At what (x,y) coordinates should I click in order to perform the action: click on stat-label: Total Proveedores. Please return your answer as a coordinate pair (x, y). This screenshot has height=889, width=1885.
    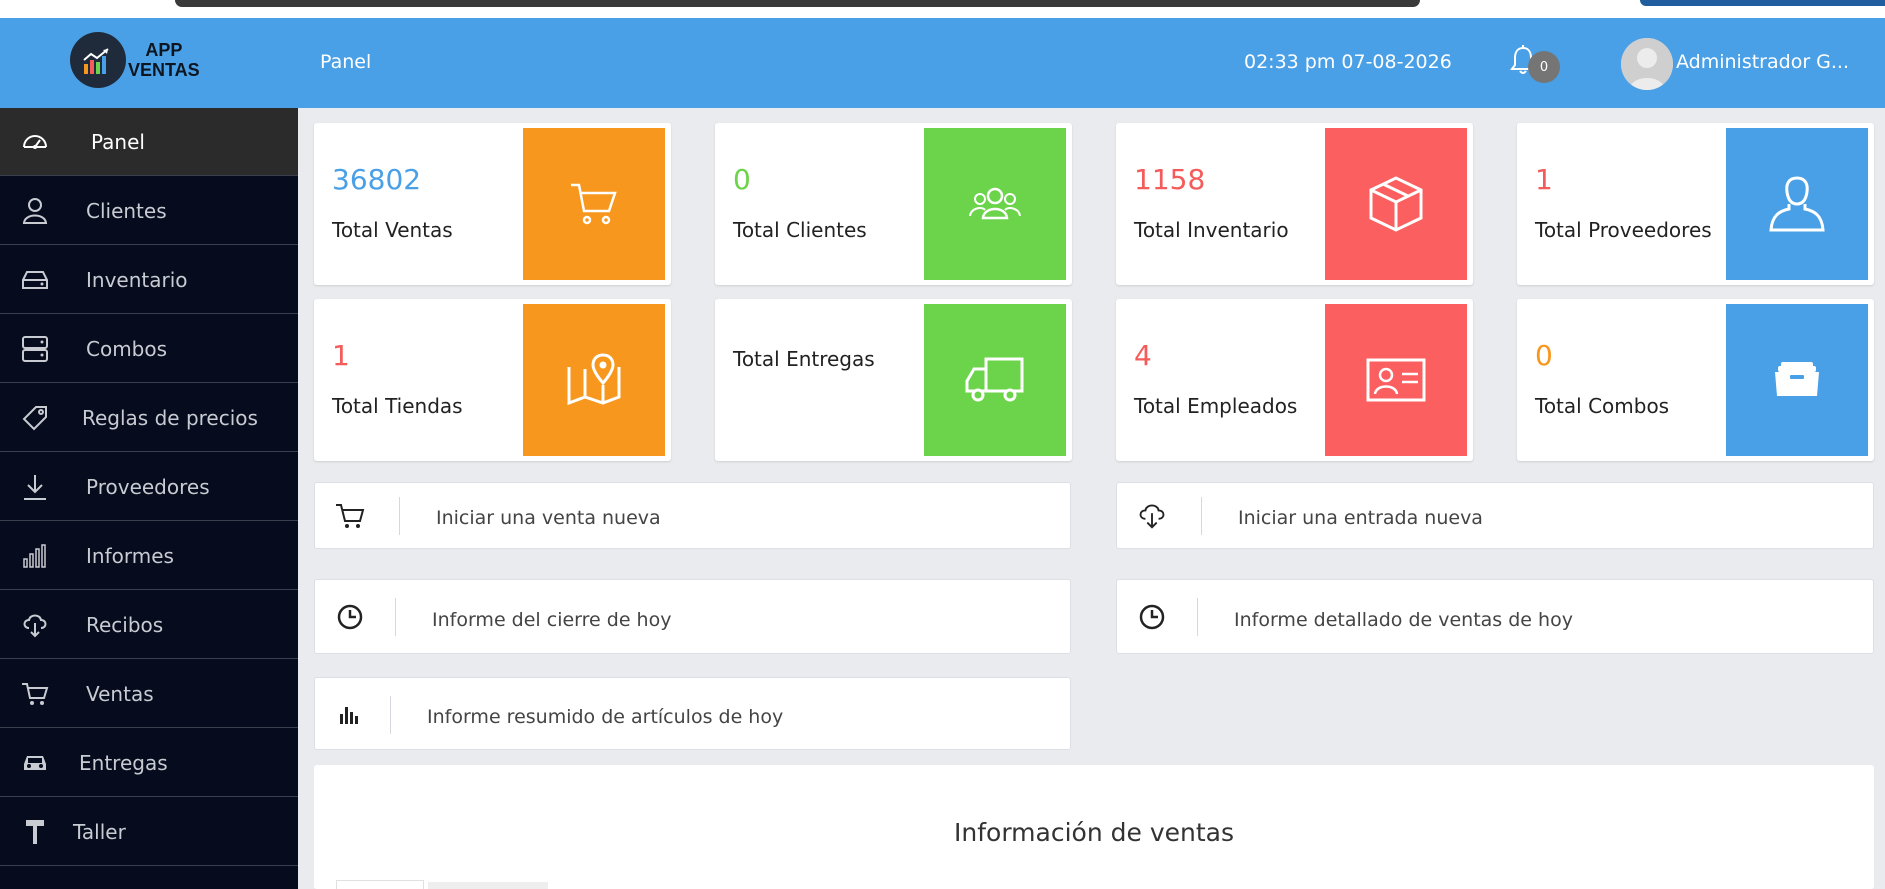
    Looking at the image, I should click on (1623, 230).